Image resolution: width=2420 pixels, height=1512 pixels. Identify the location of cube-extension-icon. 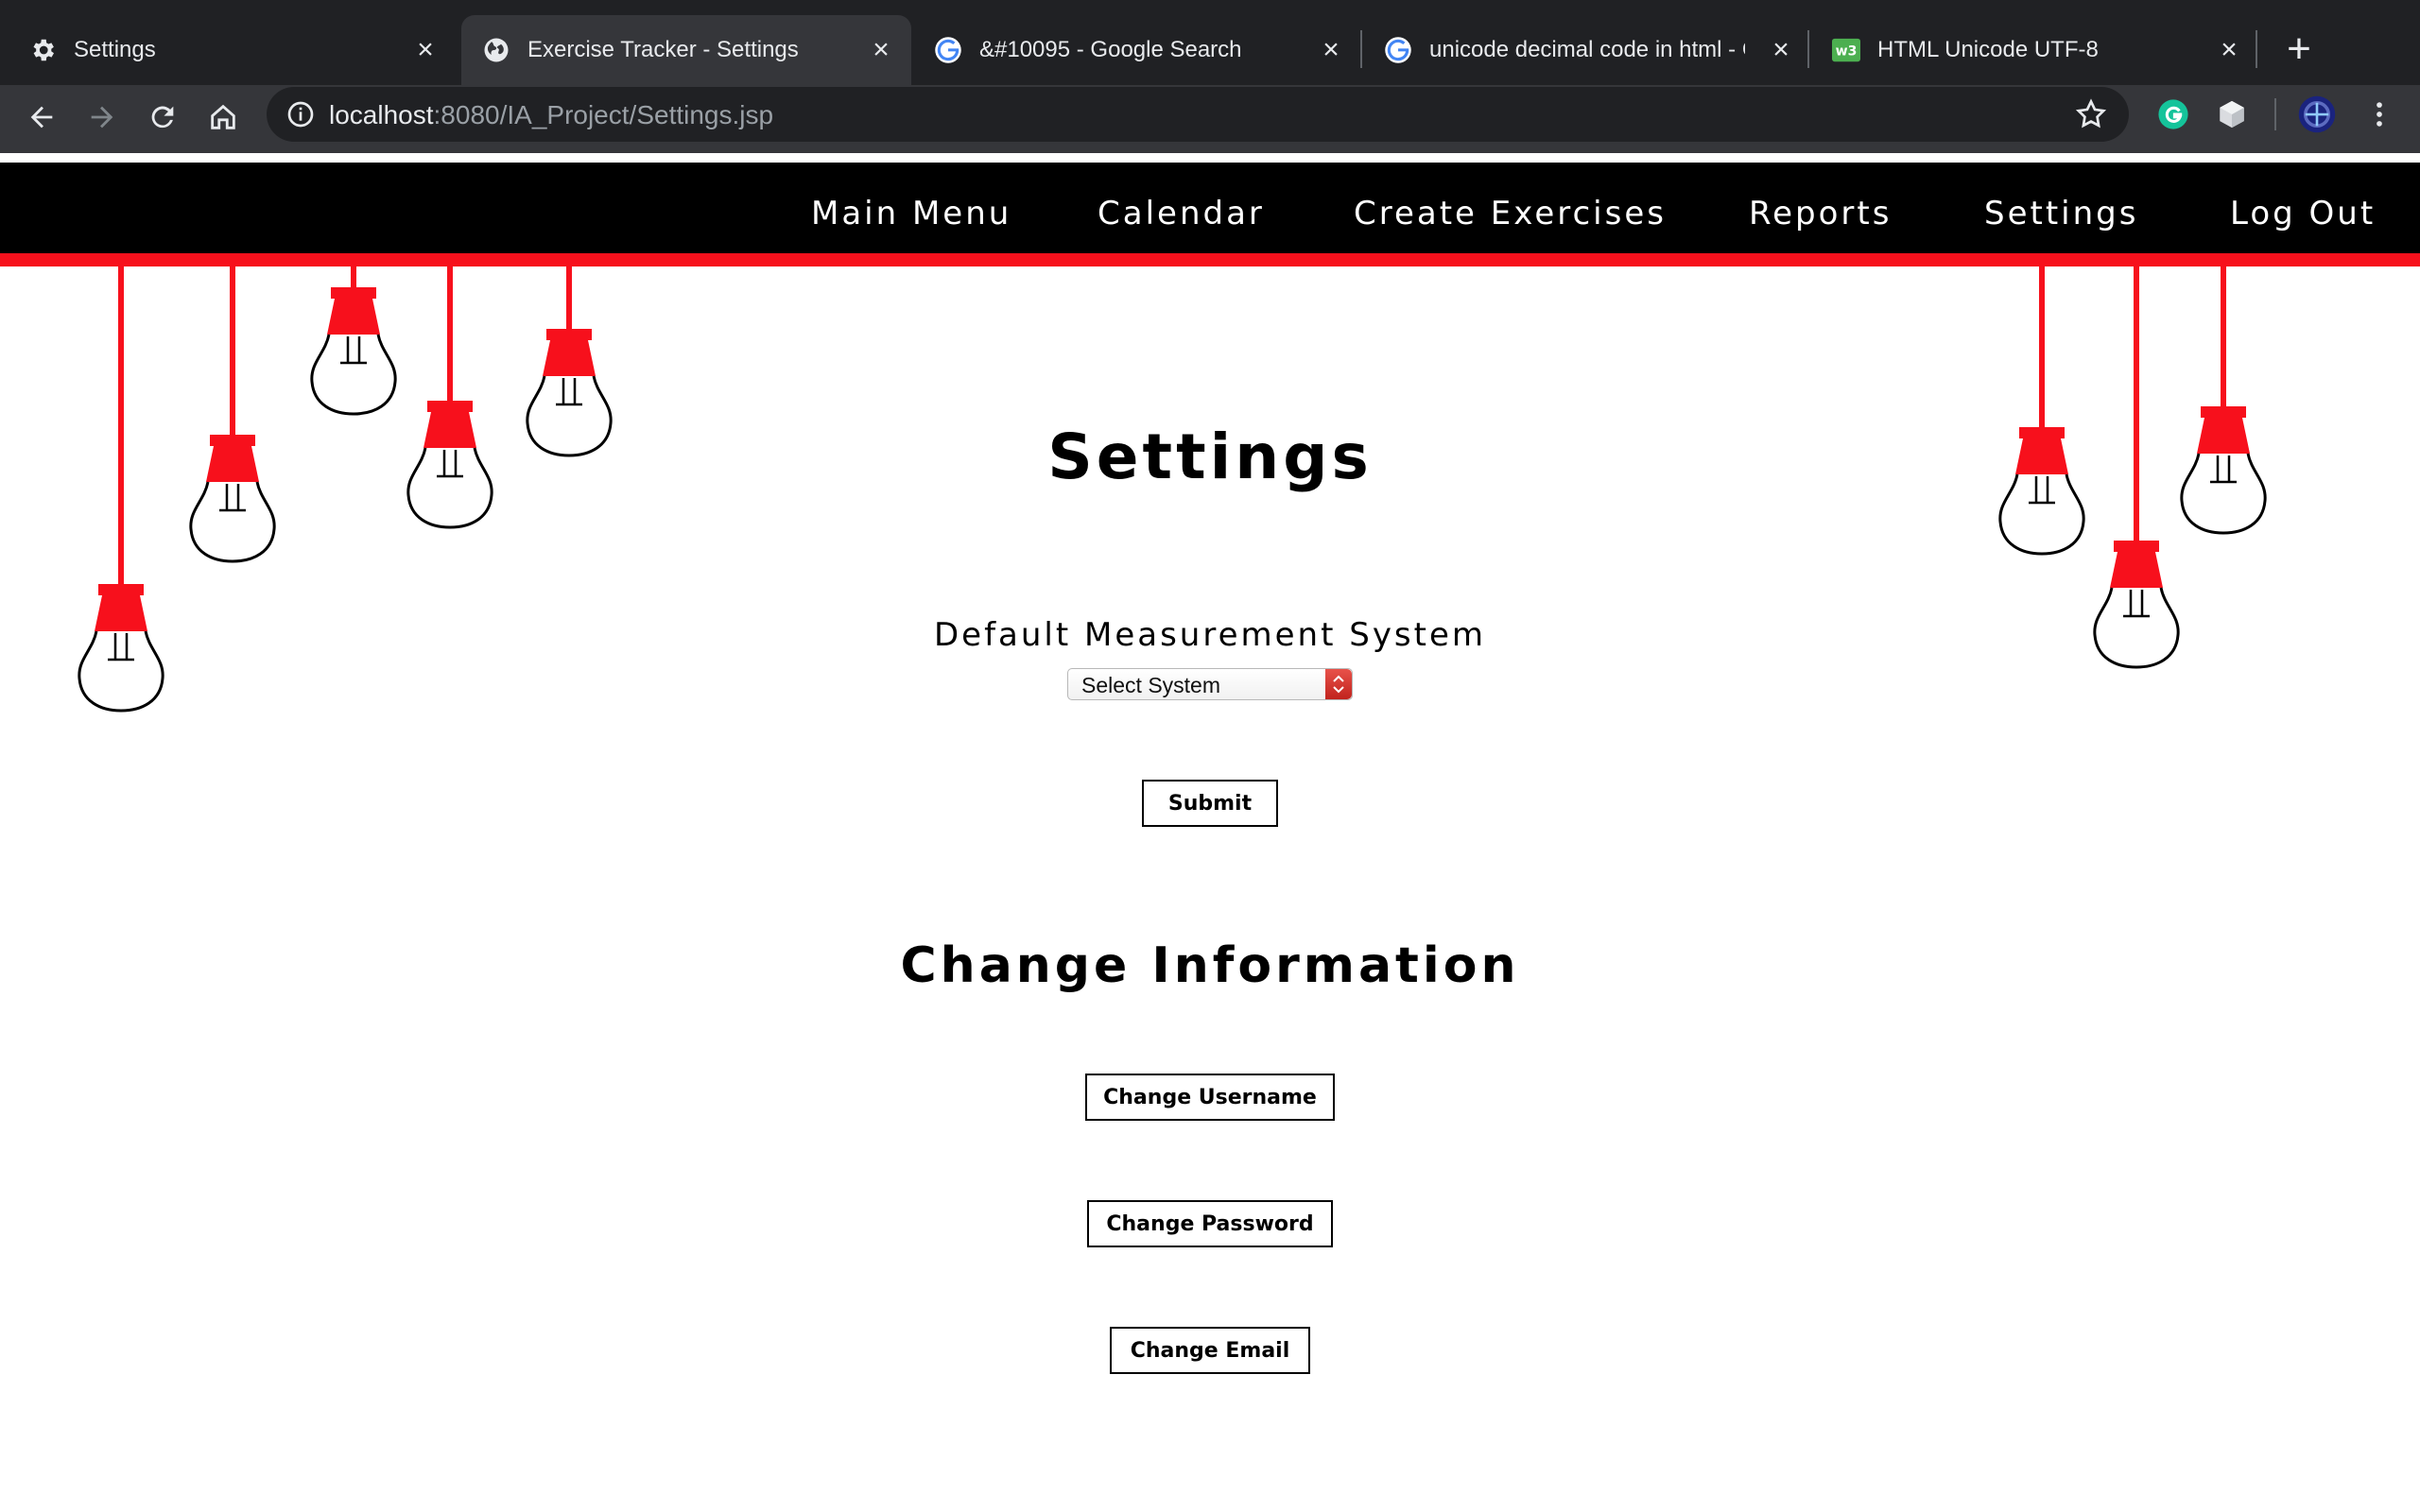
(2232, 114).